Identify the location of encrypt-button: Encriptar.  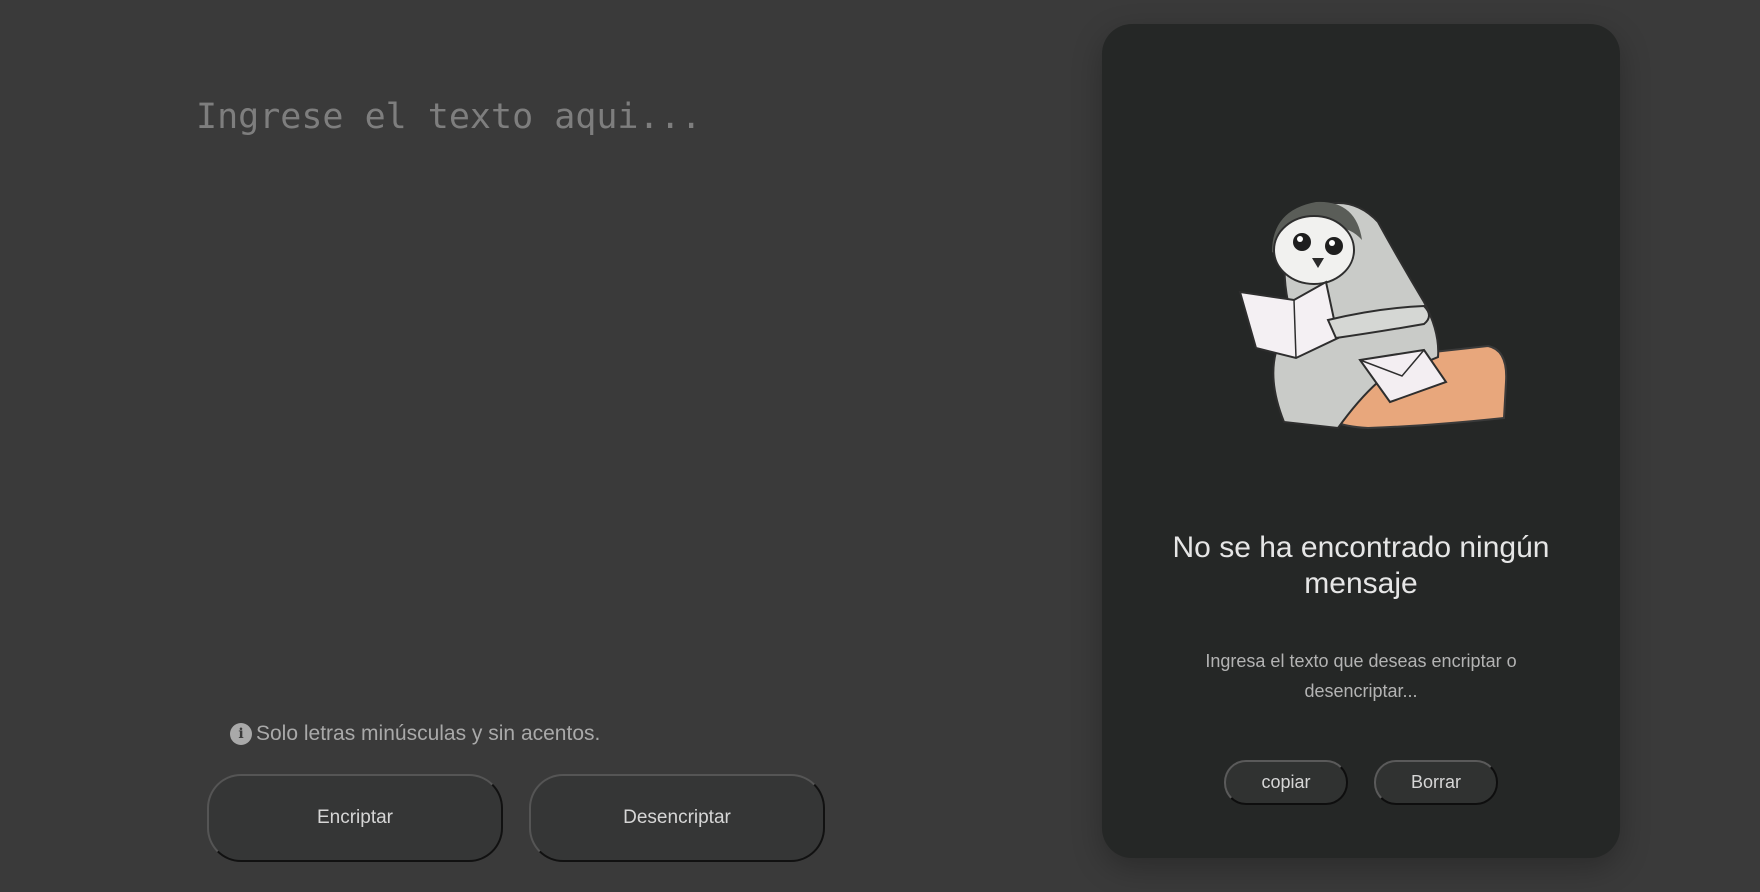
(355, 818).